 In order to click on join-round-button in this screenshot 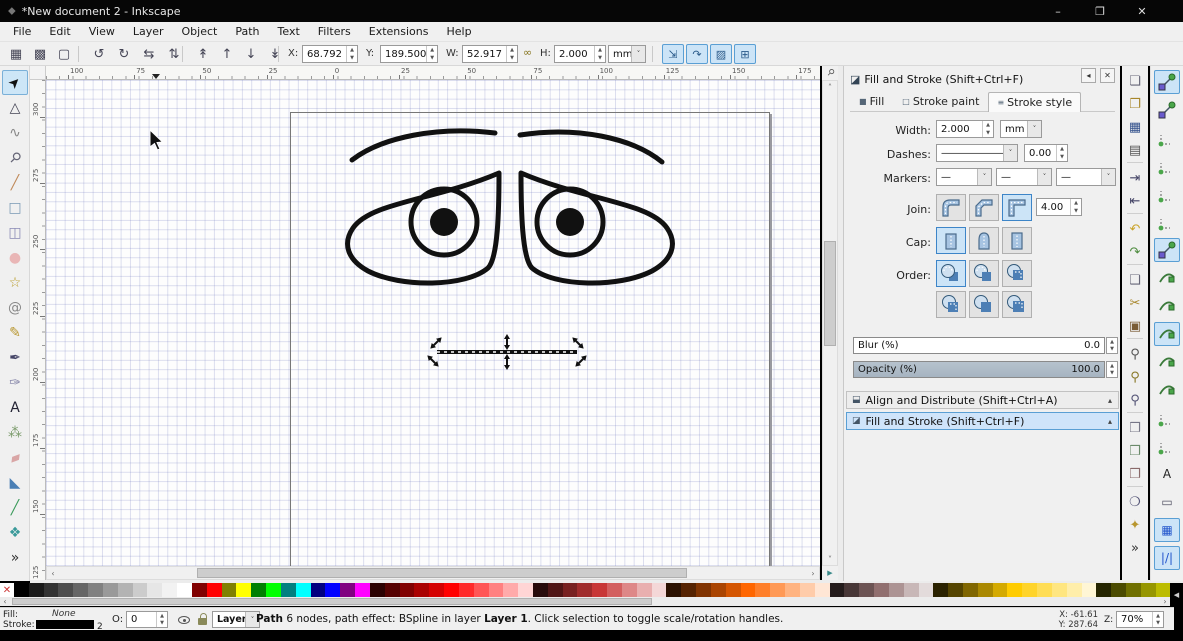, I will do `click(951, 207)`.